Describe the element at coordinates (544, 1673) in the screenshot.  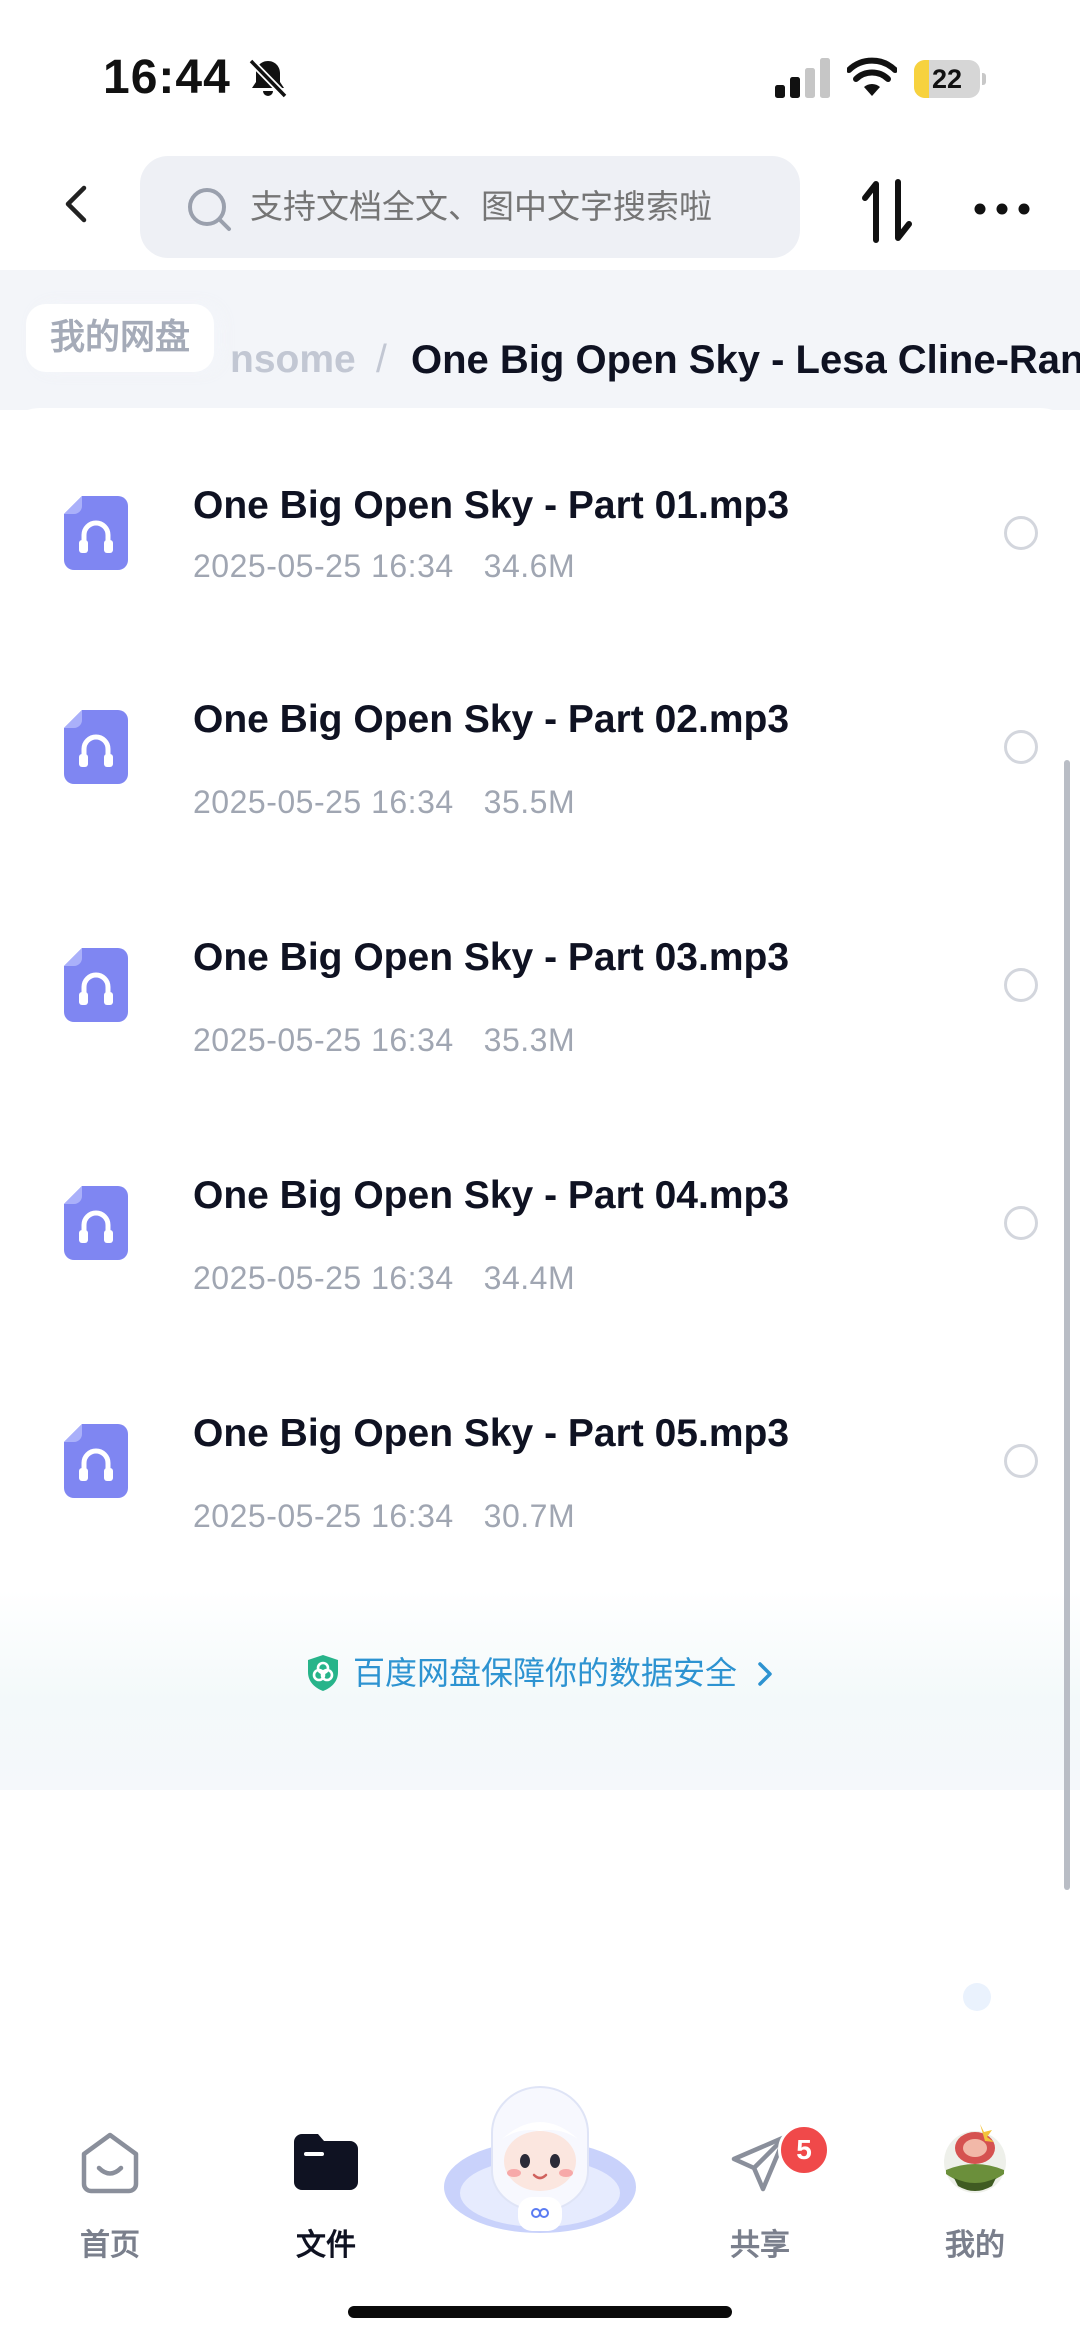
I see `security-notice-text: 百度网盘保障你的数据安全` at that location.